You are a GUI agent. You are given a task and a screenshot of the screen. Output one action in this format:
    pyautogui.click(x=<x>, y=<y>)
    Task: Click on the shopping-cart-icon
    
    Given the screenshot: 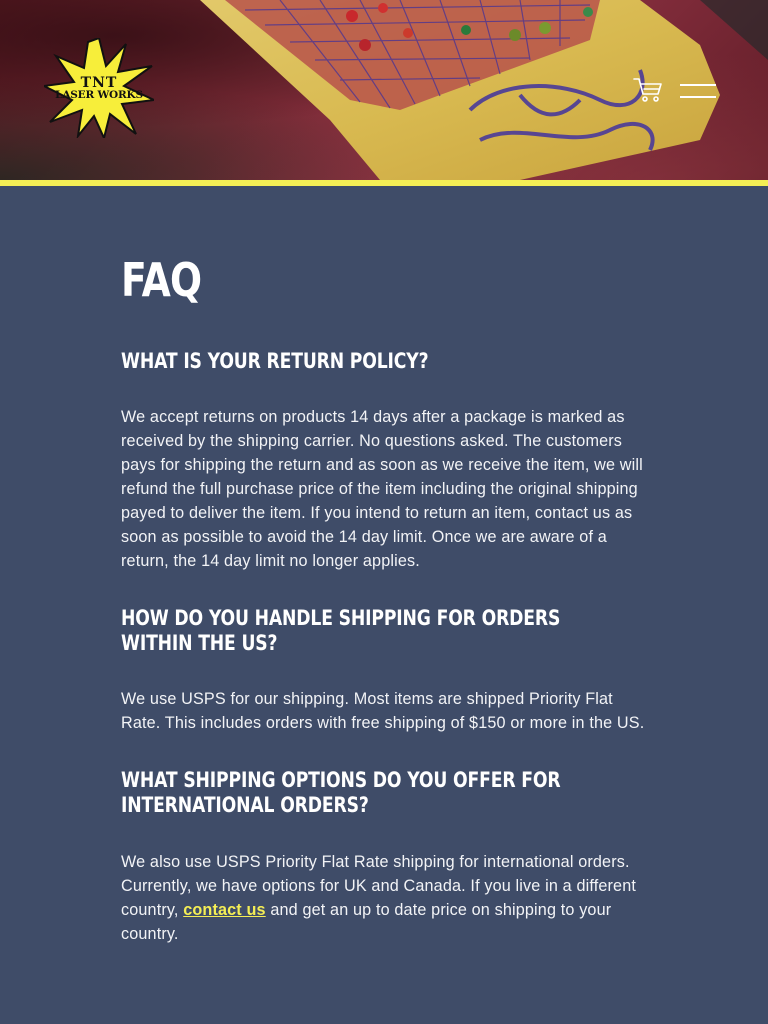 What is the action you would take?
    pyautogui.click(x=647, y=90)
    